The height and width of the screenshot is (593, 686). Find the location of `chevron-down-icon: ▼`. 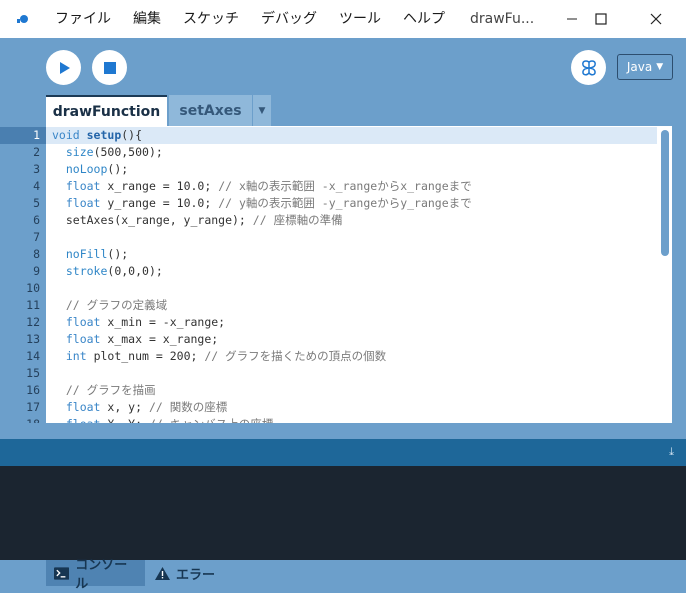

chevron-down-icon: ▼ is located at coordinates (660, 67).